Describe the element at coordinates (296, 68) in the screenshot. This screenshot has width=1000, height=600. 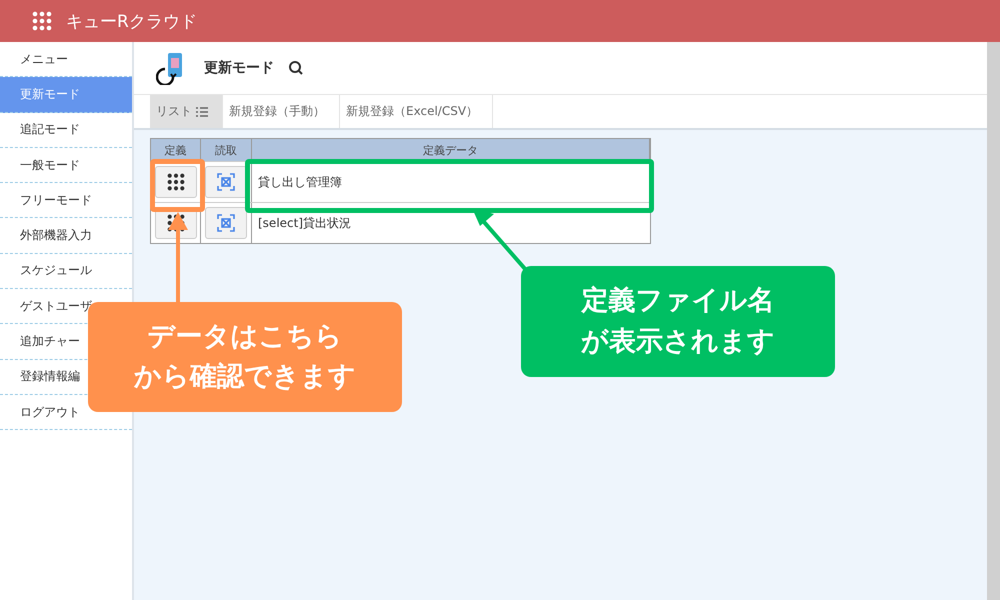
I see `search-icon` at that location.